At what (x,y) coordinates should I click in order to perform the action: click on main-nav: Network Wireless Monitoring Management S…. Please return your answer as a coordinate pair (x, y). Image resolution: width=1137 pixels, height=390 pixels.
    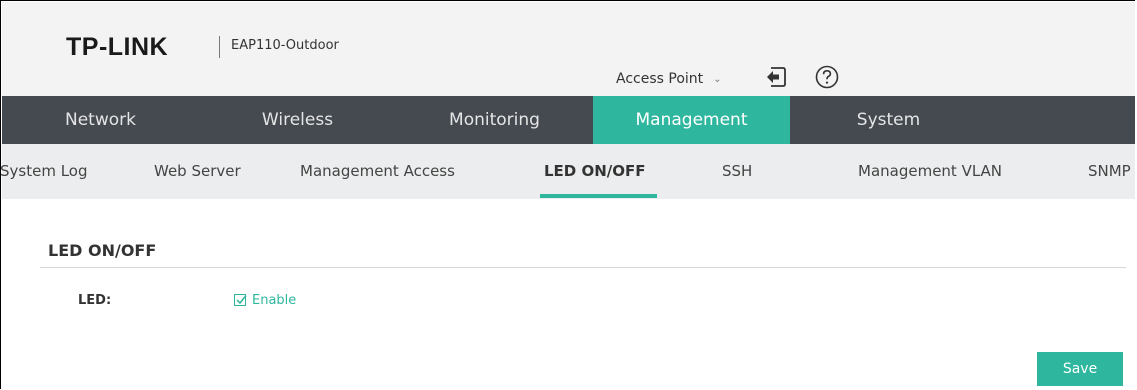
    Looking at the image, I should click on (568, 120).